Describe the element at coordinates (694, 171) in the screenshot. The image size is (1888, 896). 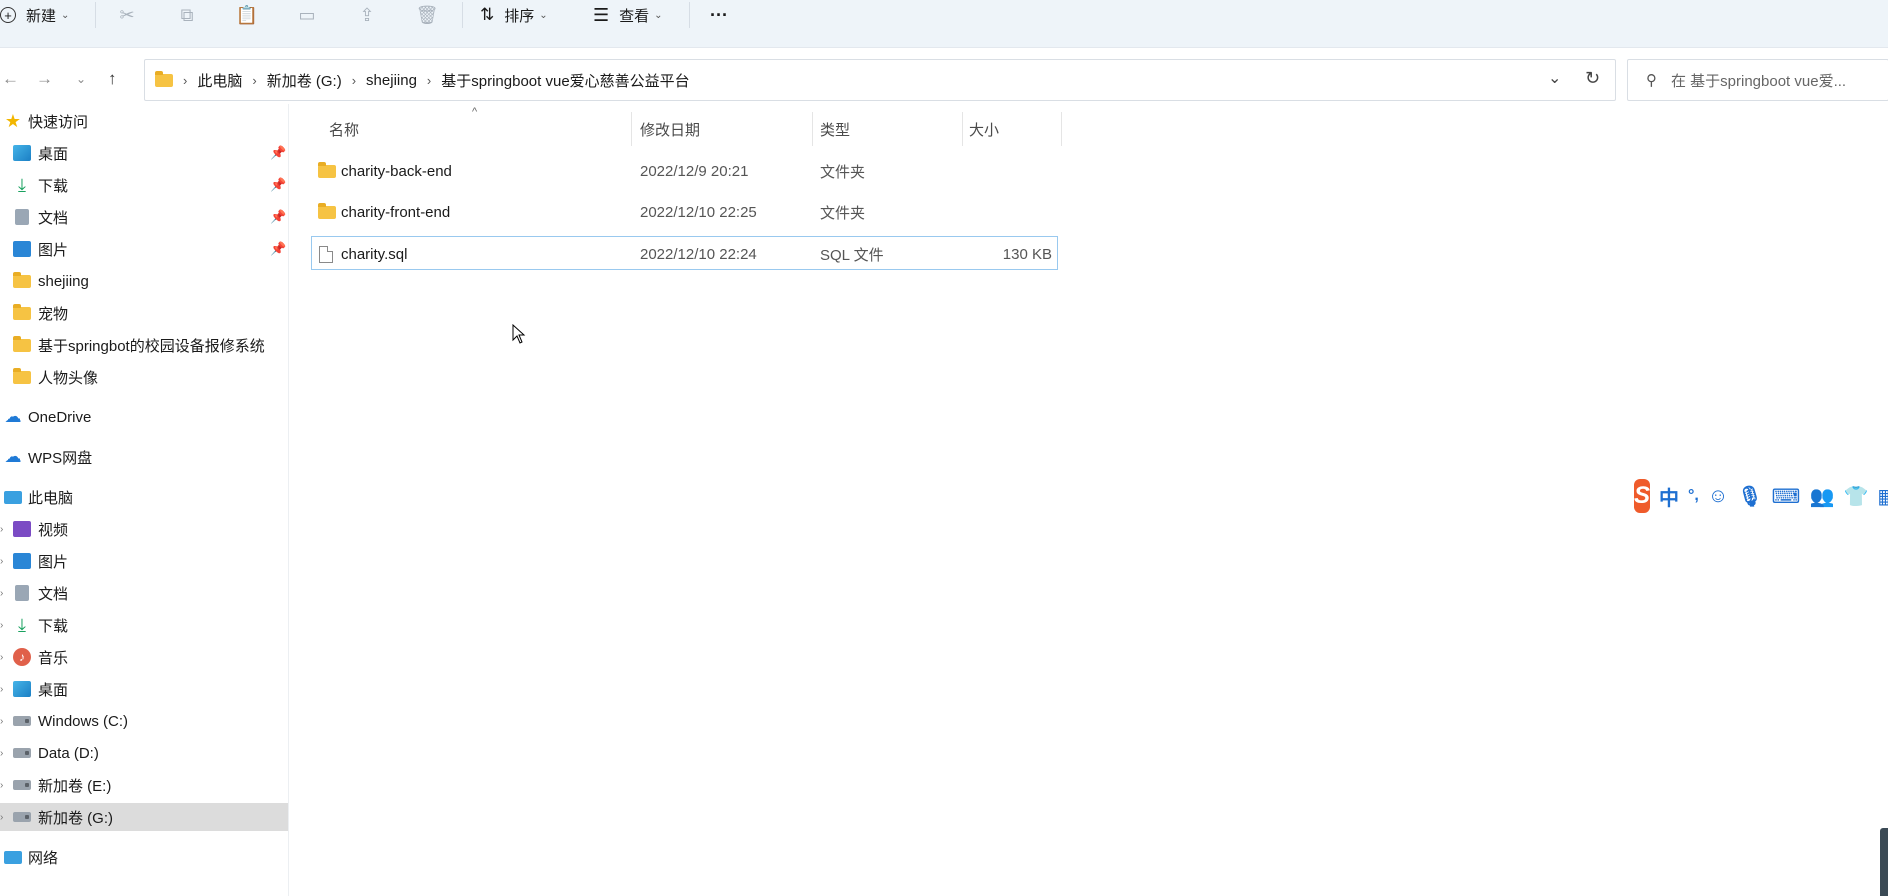
I see `file-date: 2022/12/9 20:21` at that location.